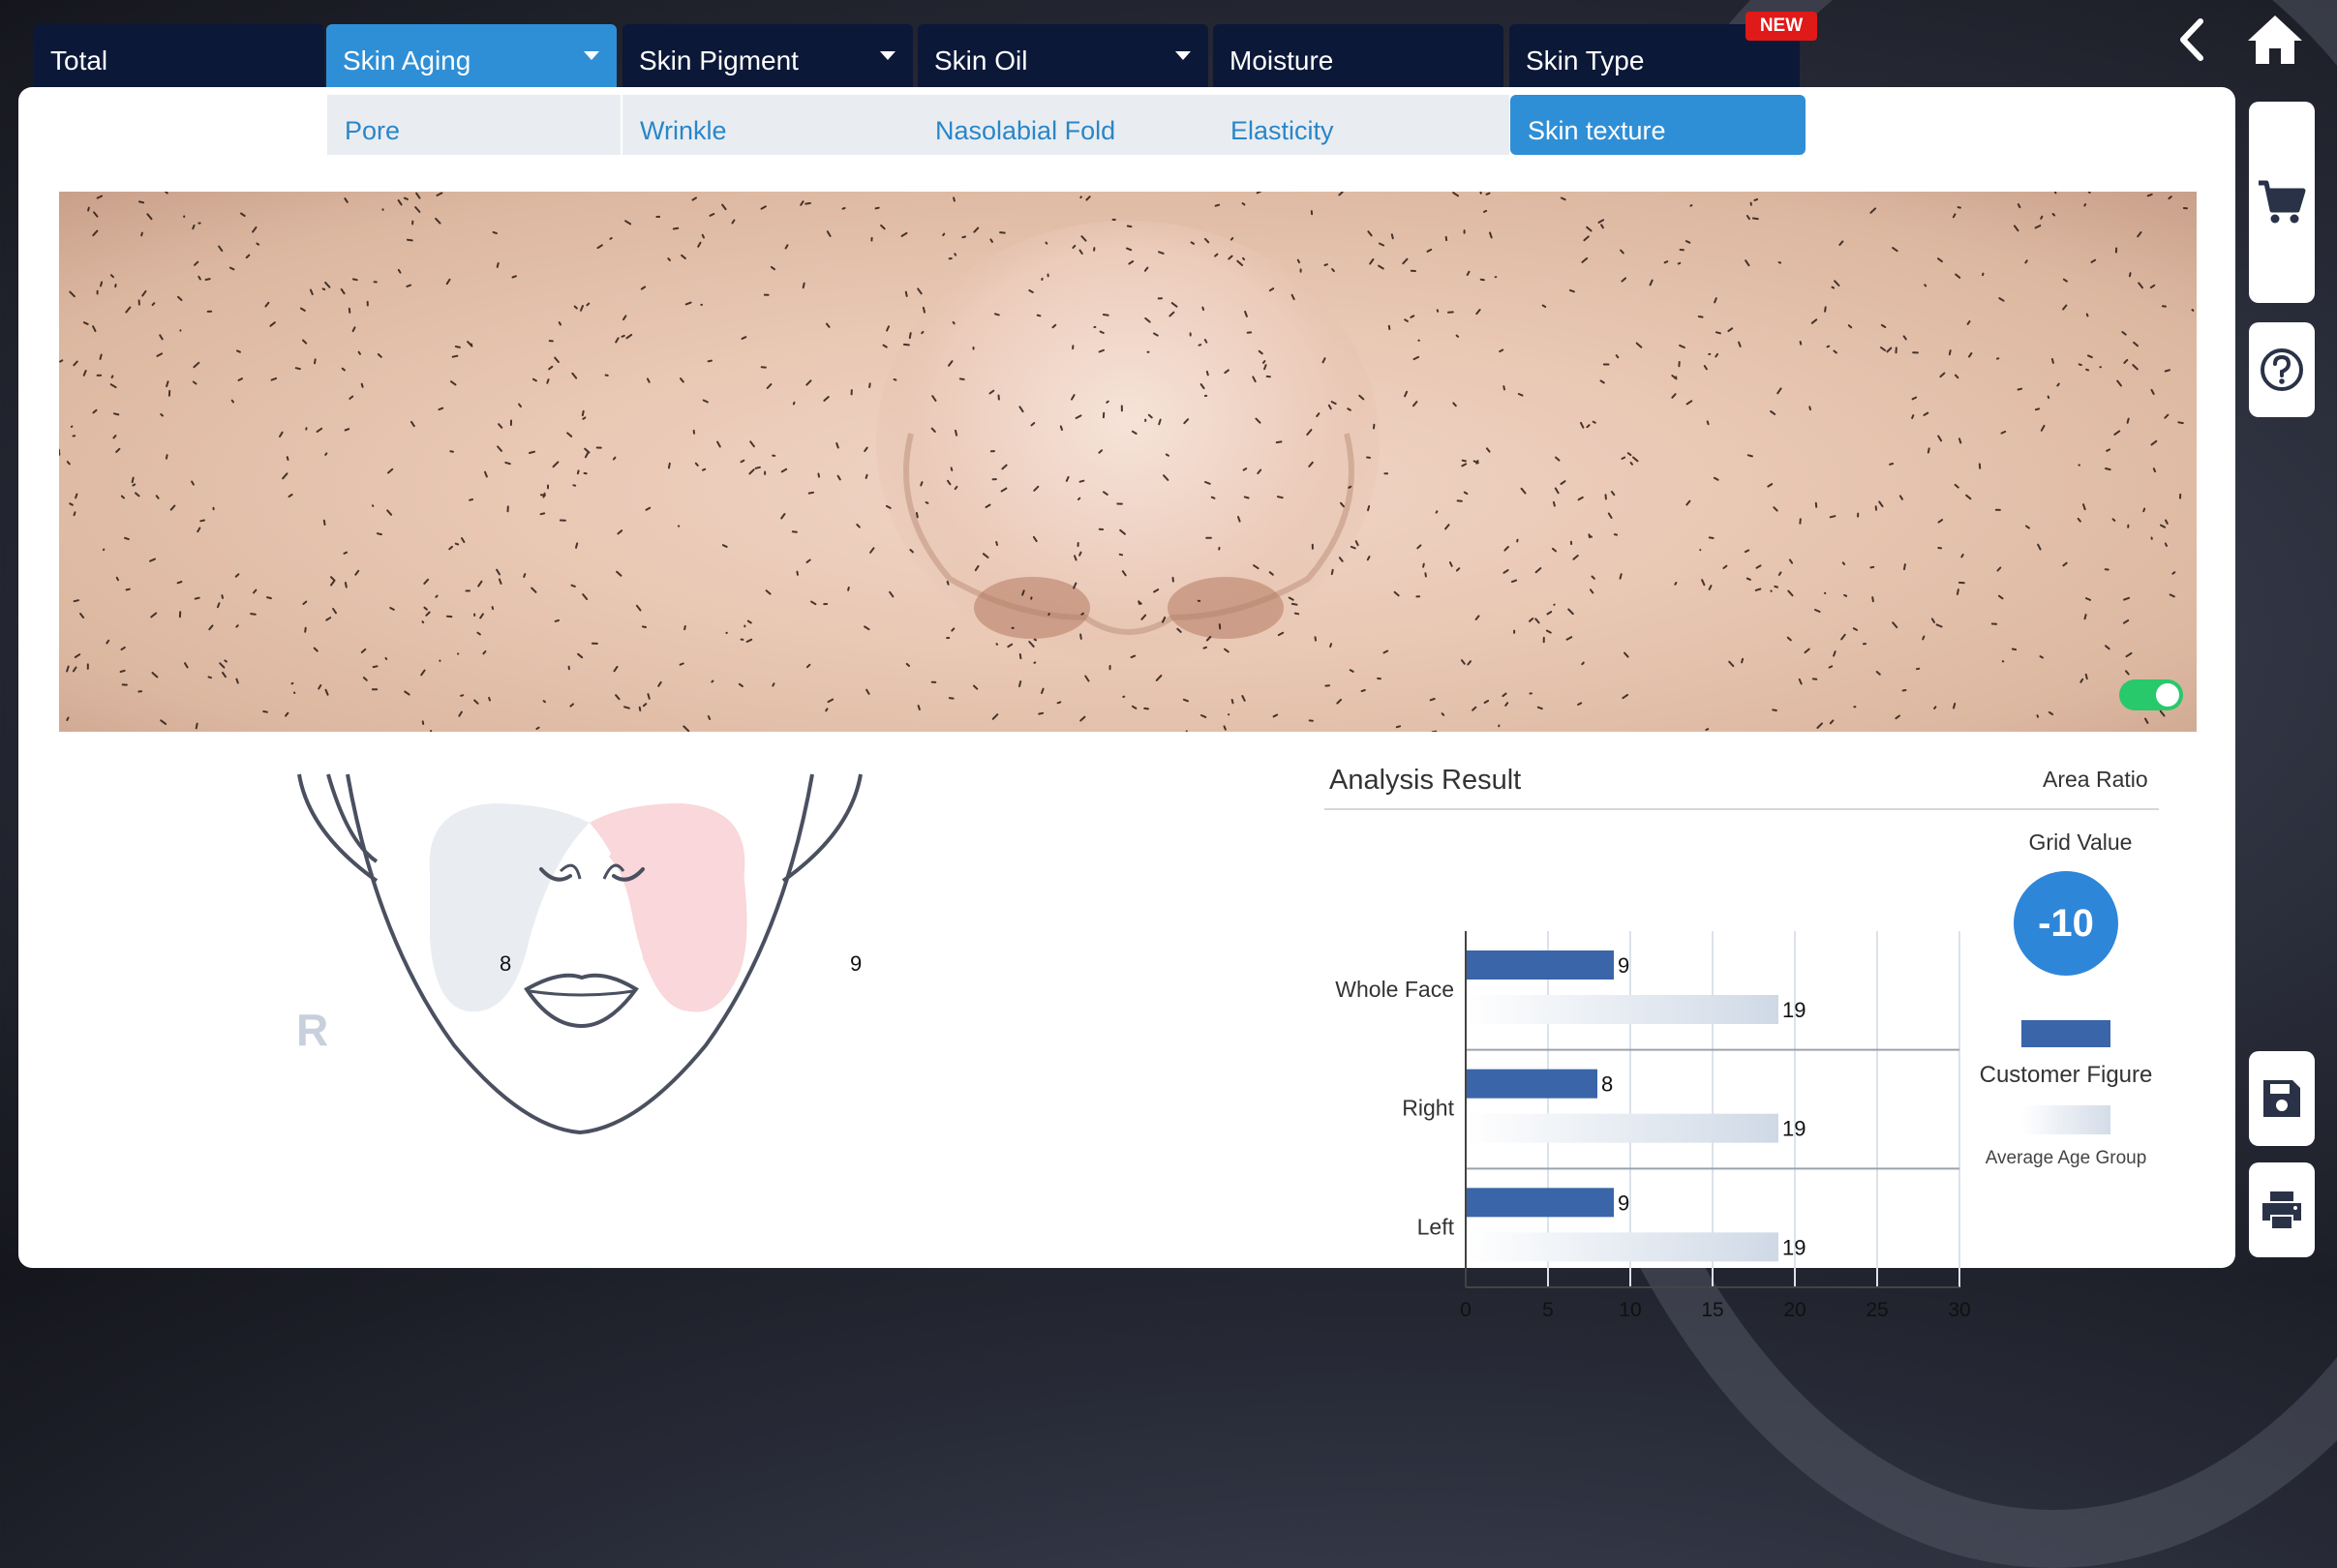  What do you see at coordinates (1742, 809) in the screenshot?
I see `results-divider` at bounding box center [1742, 809].